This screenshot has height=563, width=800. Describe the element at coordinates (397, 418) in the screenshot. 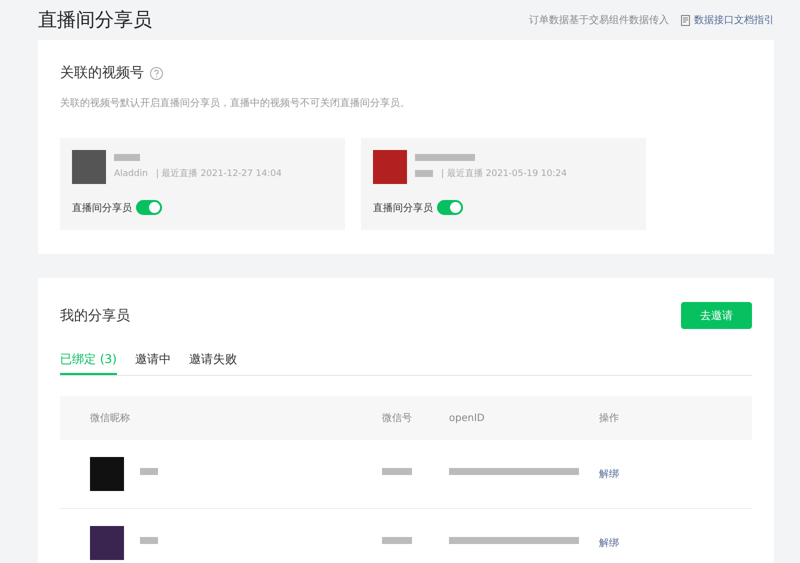

I see `column-header: 微信号` at that location.